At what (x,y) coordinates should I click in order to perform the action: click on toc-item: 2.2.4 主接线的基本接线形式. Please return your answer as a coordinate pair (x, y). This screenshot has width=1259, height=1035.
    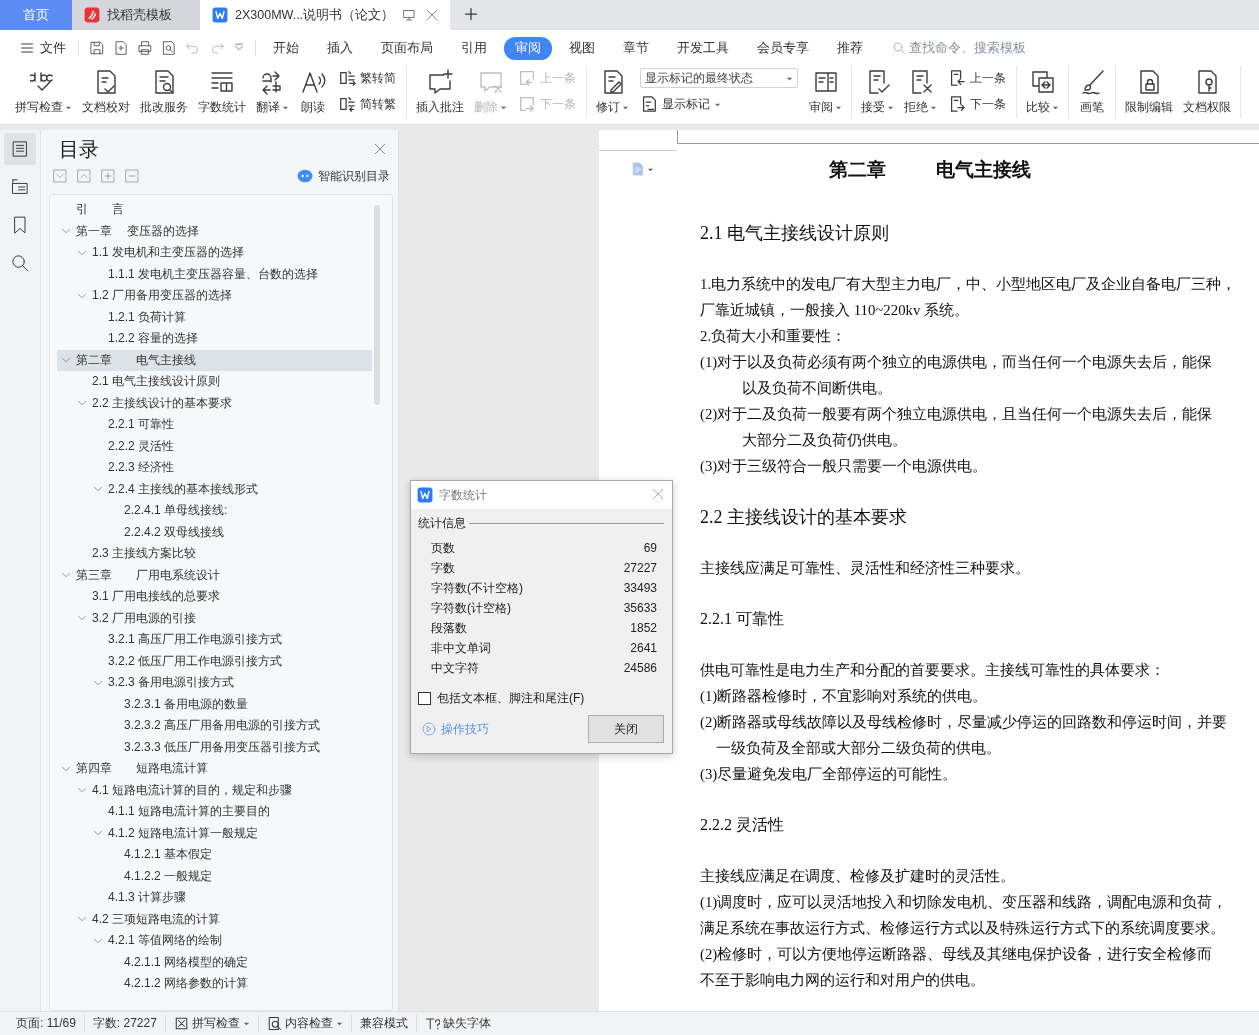
    Looking at the image, I should click on (214, 489).